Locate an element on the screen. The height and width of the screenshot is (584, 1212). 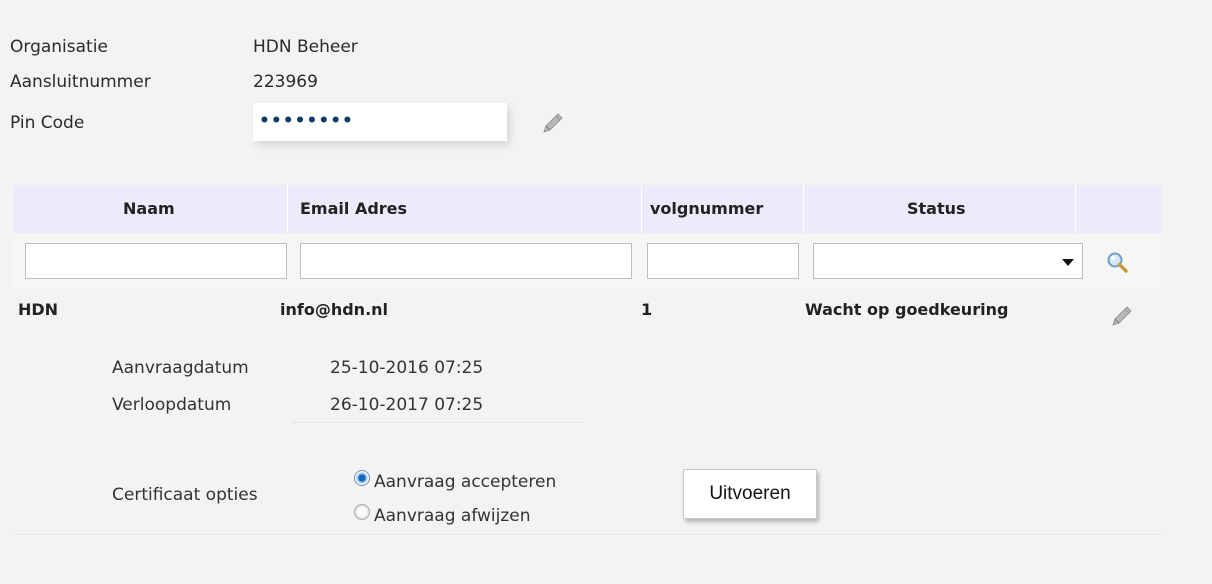
radio-accept-label: Aanvraag accepteren is located at coordinates (465, 482).